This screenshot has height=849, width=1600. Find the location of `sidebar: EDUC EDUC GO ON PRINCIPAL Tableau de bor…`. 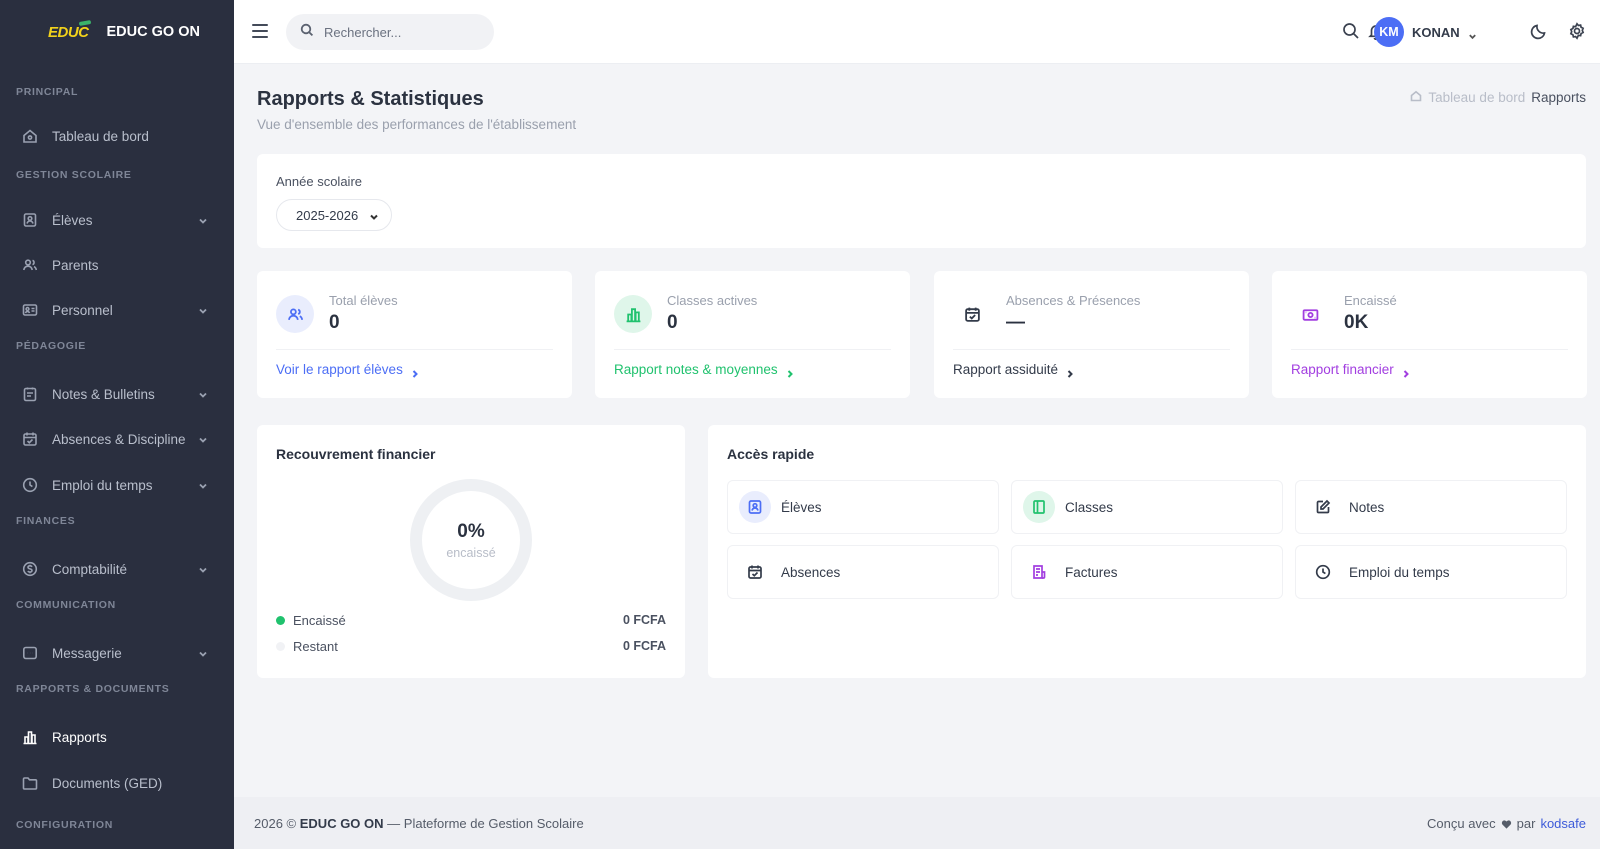

sidebar: EDUC EDUC GO ON PRINCIPAL Tableau de bor… is located at coordinates (117, 424).